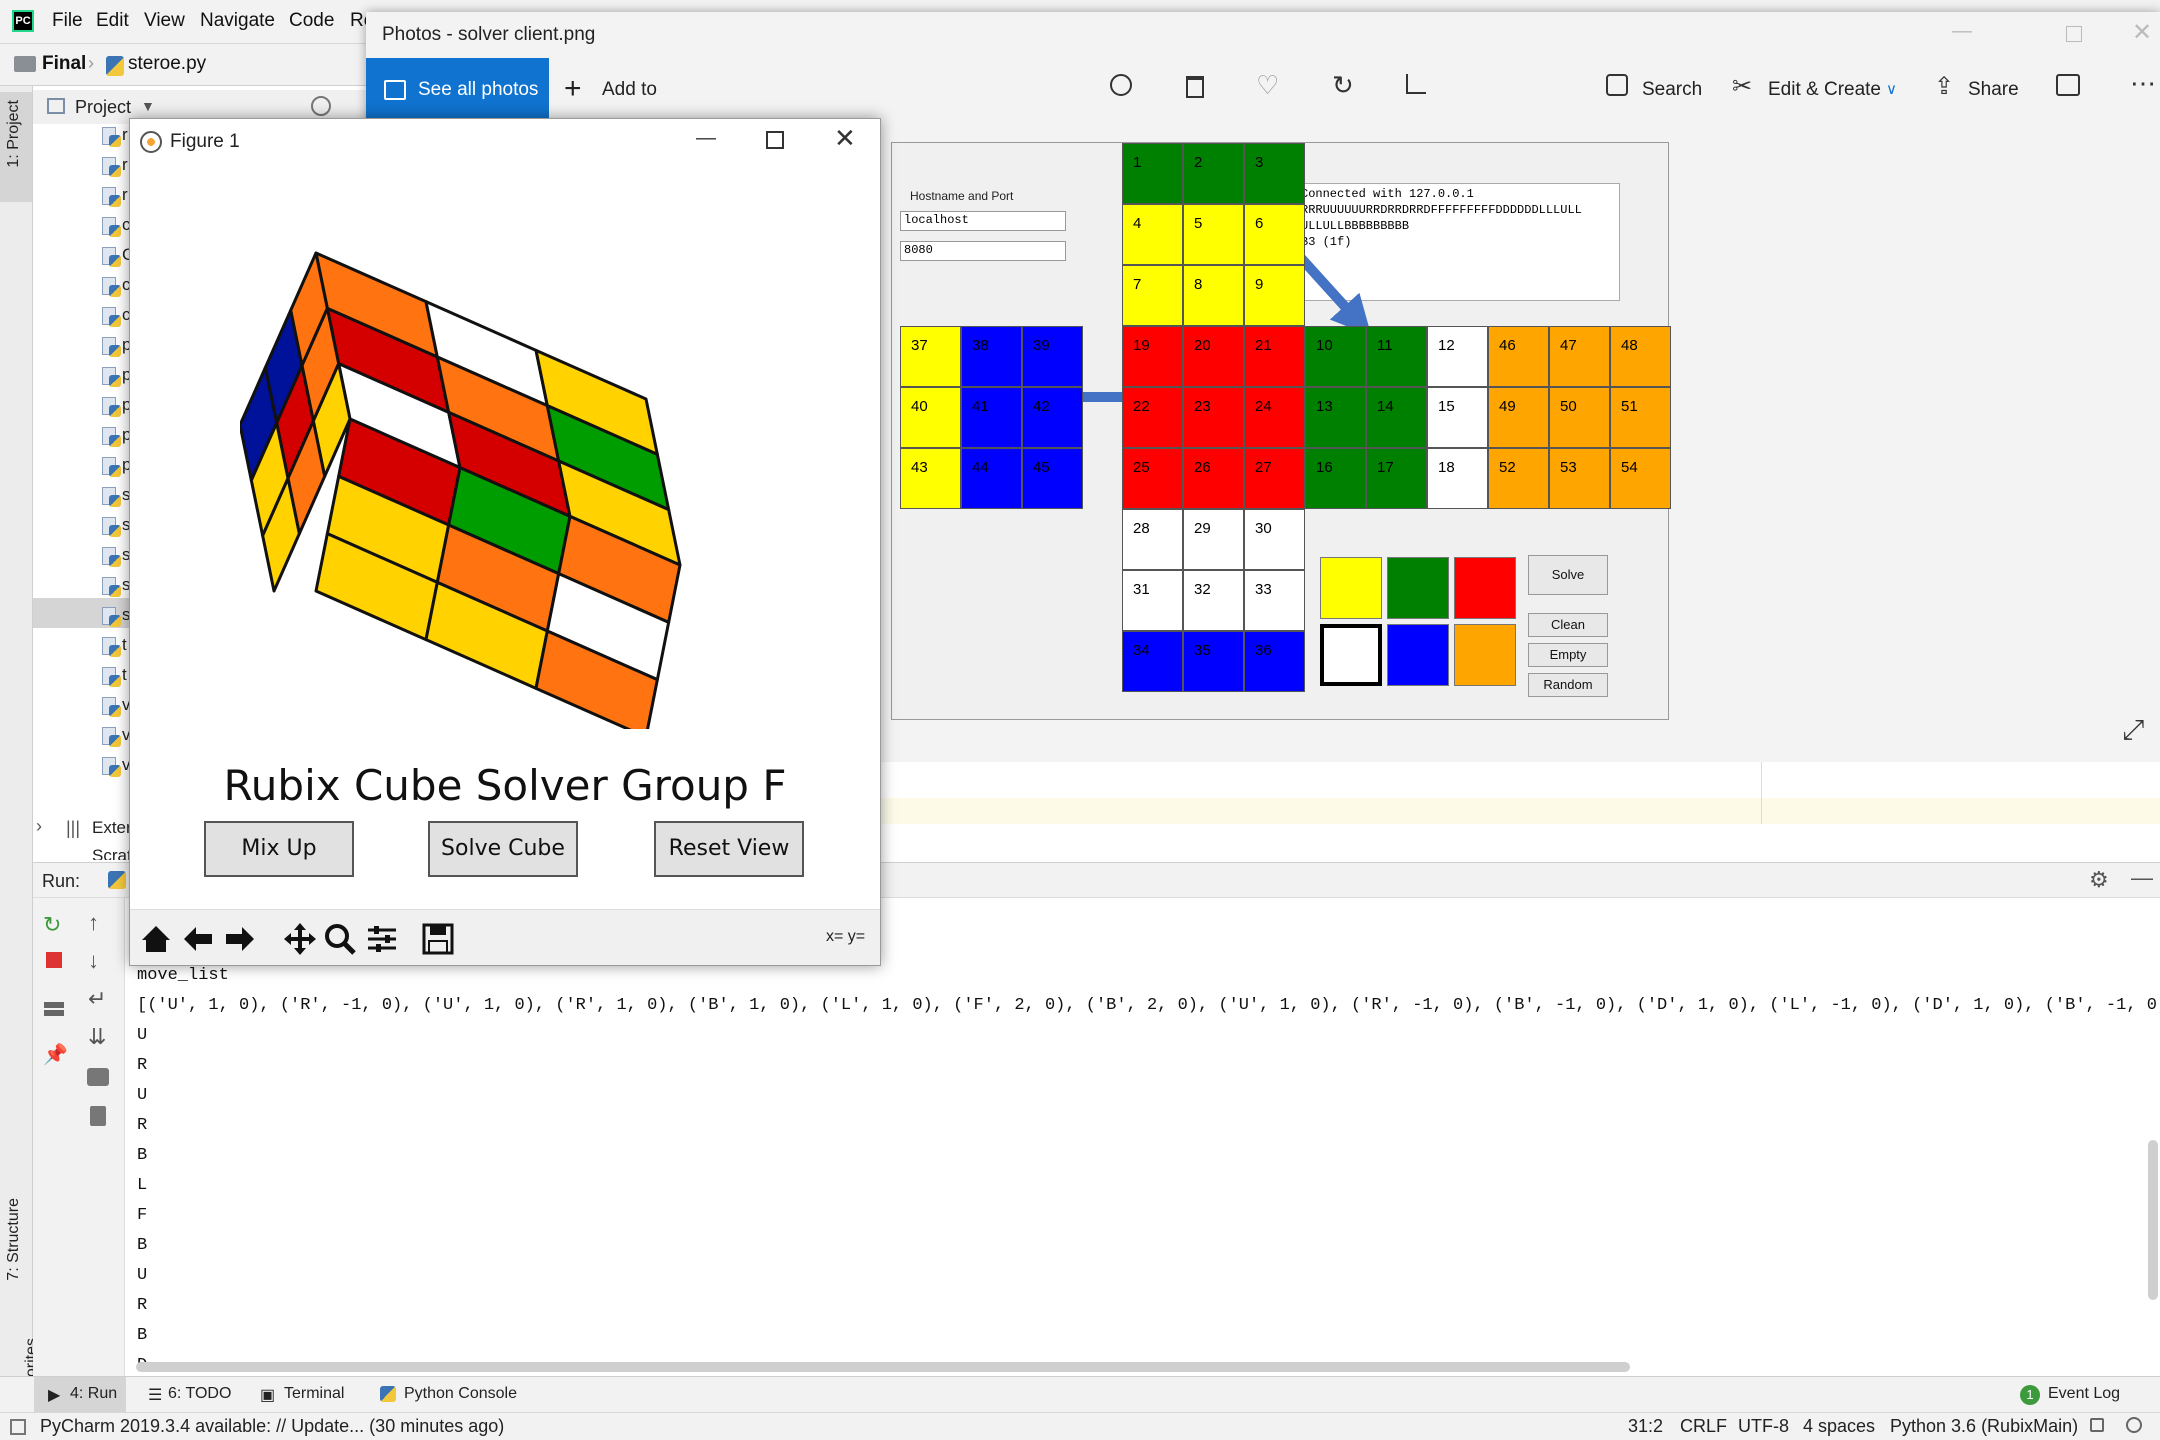 This screenshot has height=1440, width=2160. Describe the element at coordinates (2084, 1394) in the screenshot. I see `tab-event-log: Event Log` at that location.